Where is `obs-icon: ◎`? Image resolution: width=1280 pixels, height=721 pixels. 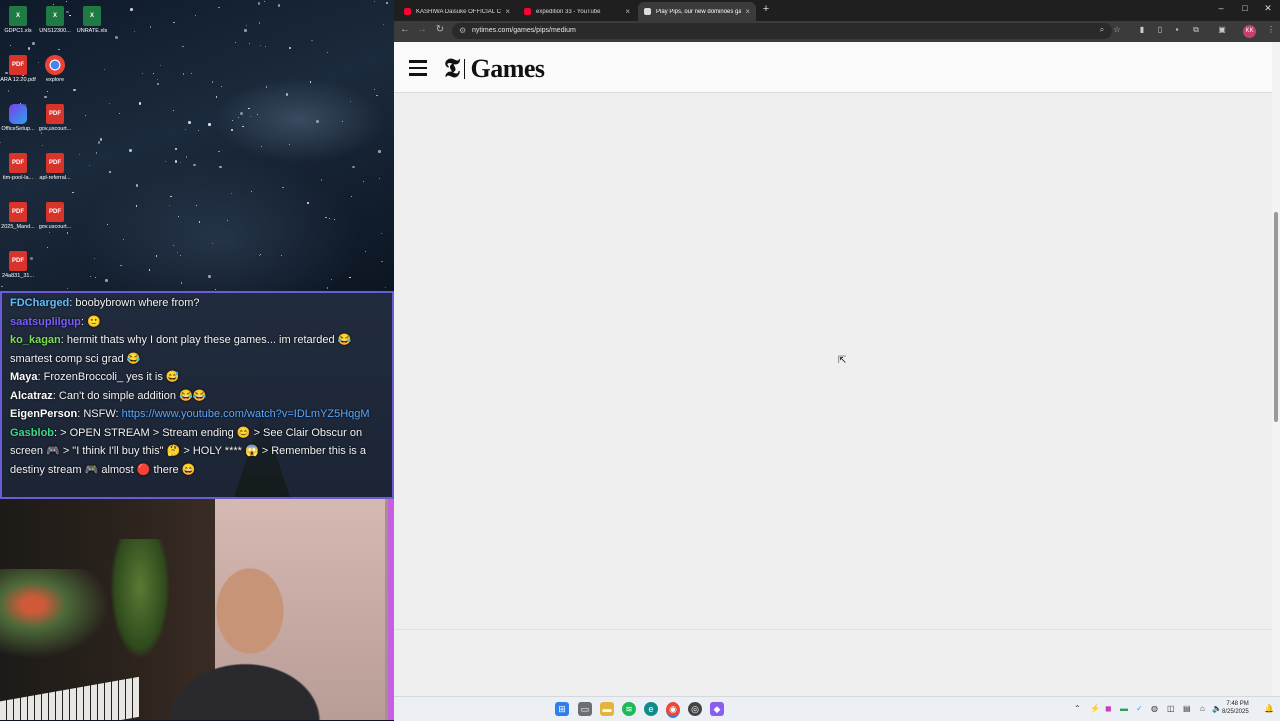 obs-icon: ◎ is located at coordinates (695, 709).